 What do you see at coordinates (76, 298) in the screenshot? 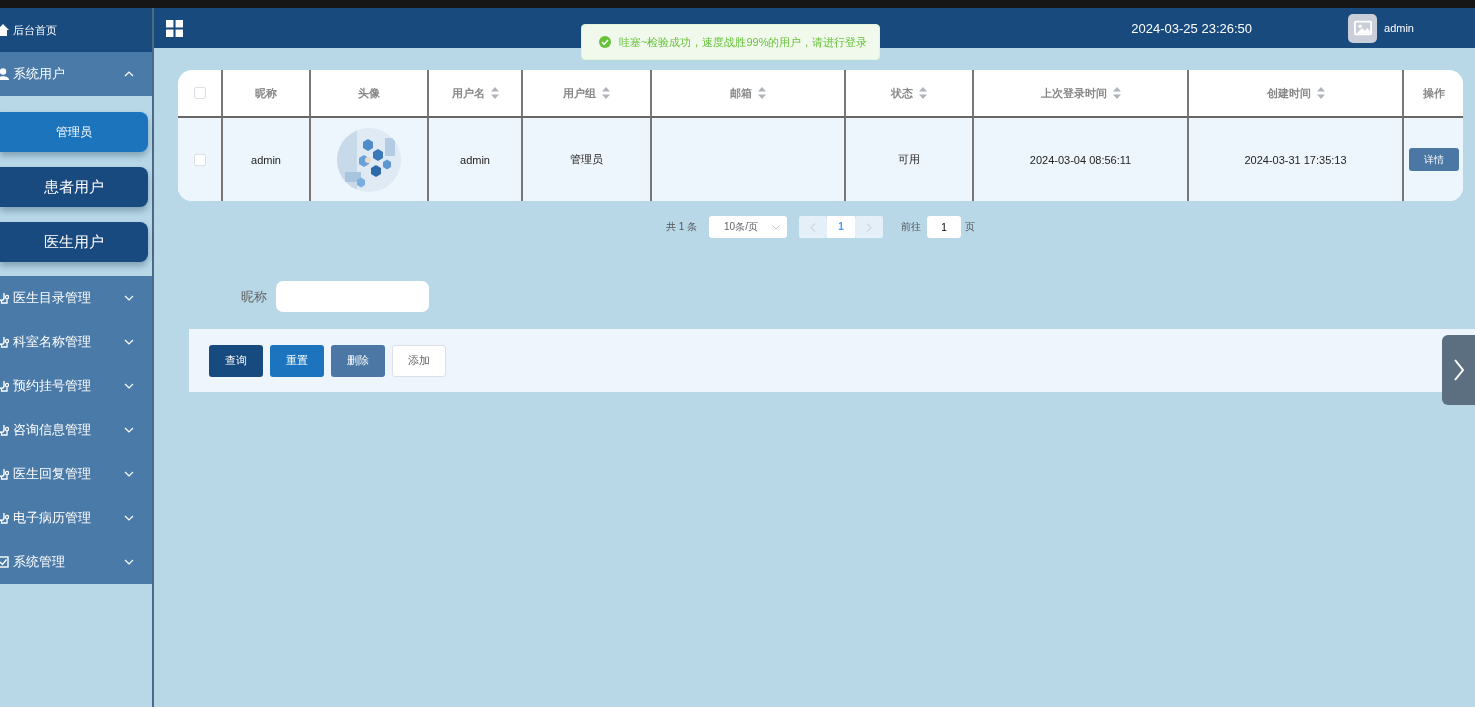
I see `menu-group: 医生目录管理` at bounding box center [76, 298].